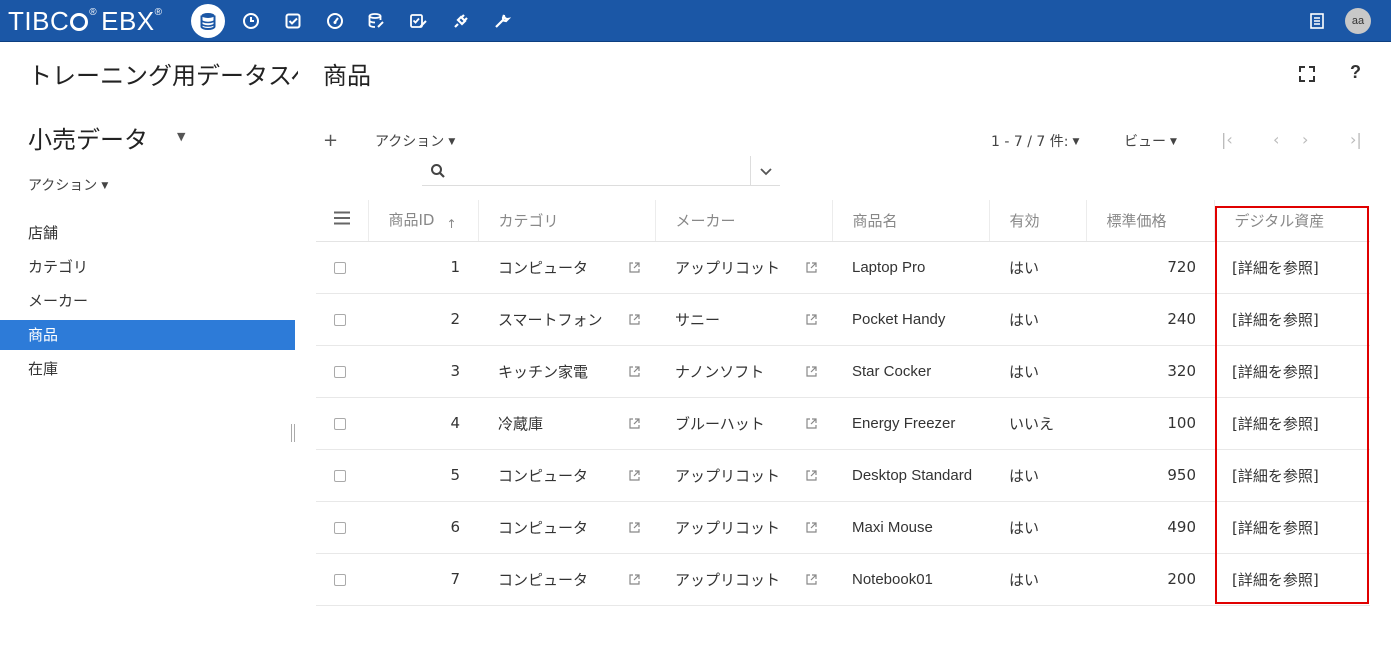 The height and width of the screenshot is (650, 1391). Describe the element at coordinates (910, 267) in the screenshot. I see `product-name-cell: Laptop Pro` at that location.